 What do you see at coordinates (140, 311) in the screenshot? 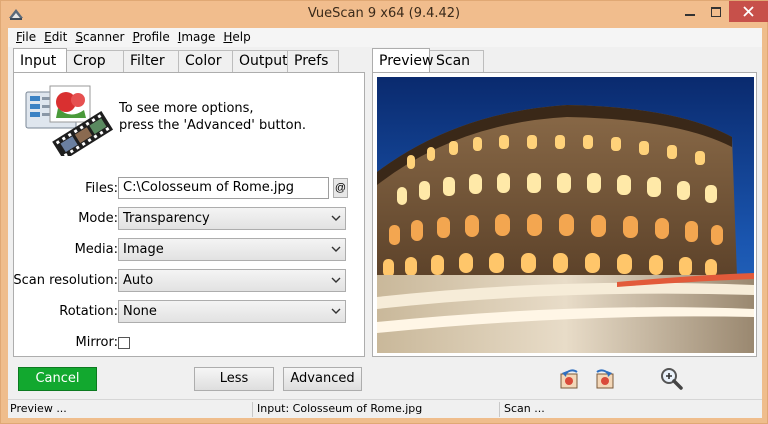
I see `rotation-value: None` at bounding box center [140, 311].